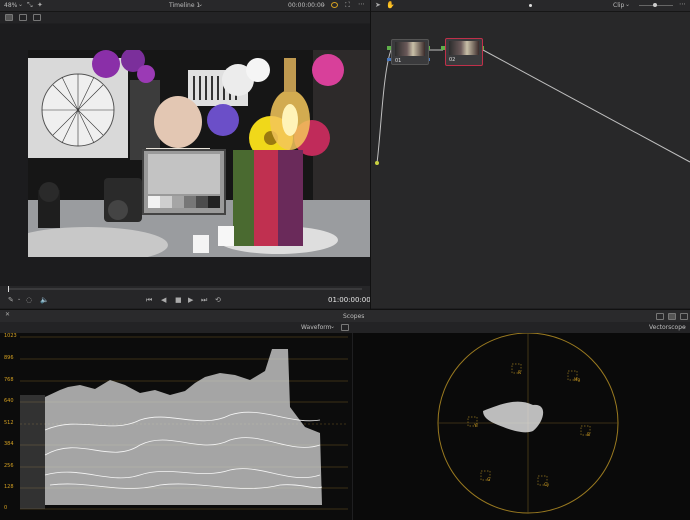 This screenshot has height=520, width=690. Describe the element at coordinates (347, 5) in the screenshot. I see `fullscreen-icon: ⛶` at that location.